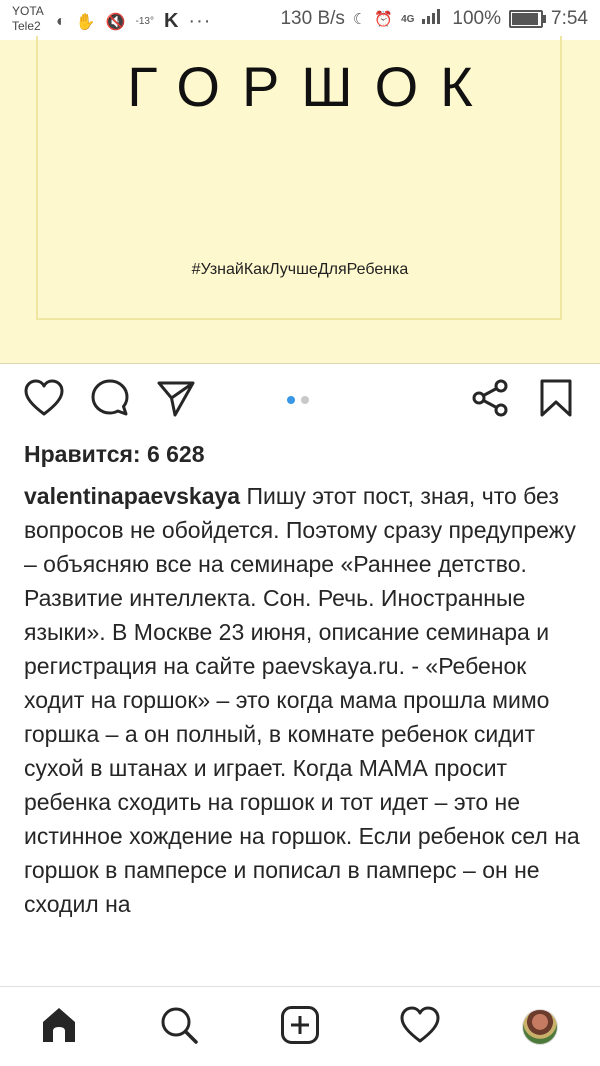 The height and width of the screenshot is (1066, 600). I want to click on nav-activity, so click(420, 1027).